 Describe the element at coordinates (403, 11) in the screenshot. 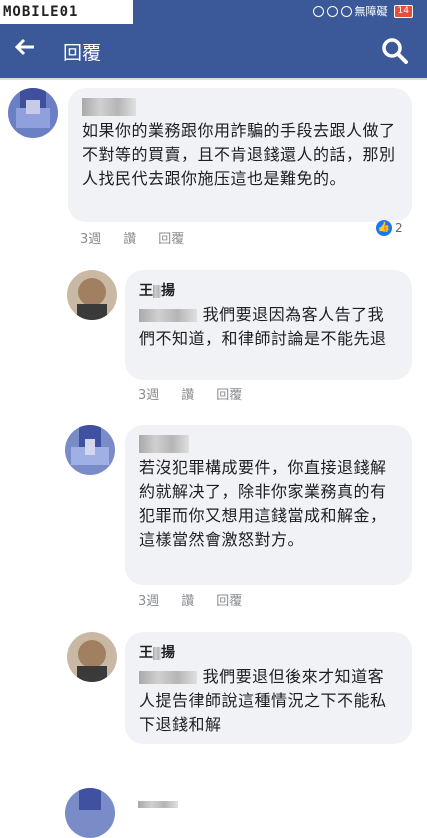

I see `battery-indicator: 14` at that location.